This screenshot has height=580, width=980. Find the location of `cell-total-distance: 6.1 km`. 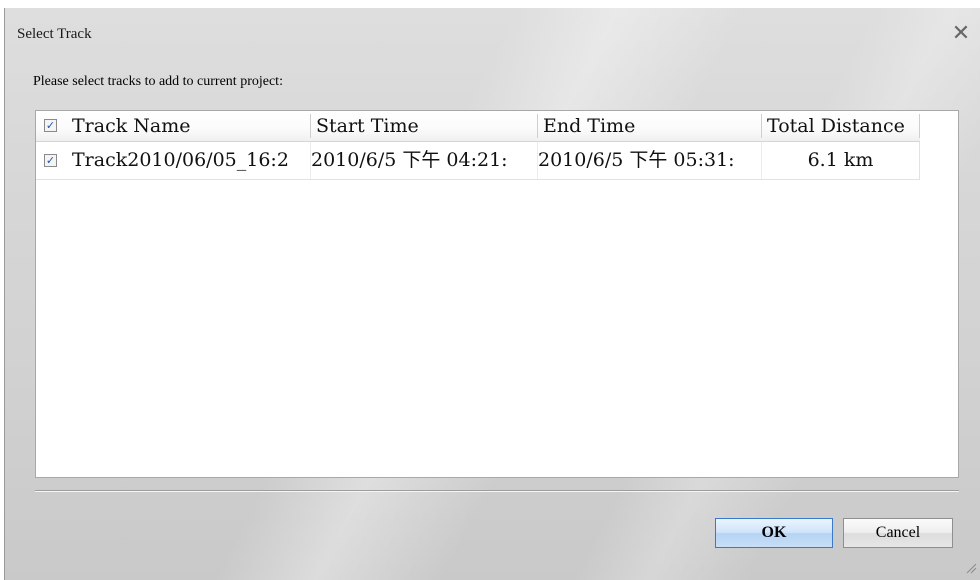

cell-total-distance: 6.1 km is located at coordinates (840, 160).